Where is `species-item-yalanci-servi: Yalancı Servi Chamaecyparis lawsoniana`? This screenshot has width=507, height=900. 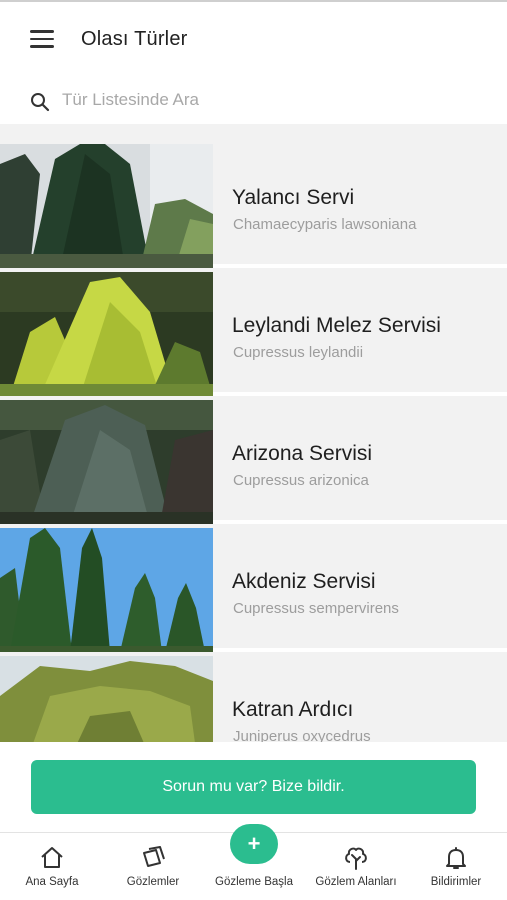
species-item-yalanci-servi: Yalancı Servi Chamaecyparis lawsoniana is located at coordinates (253, 206).